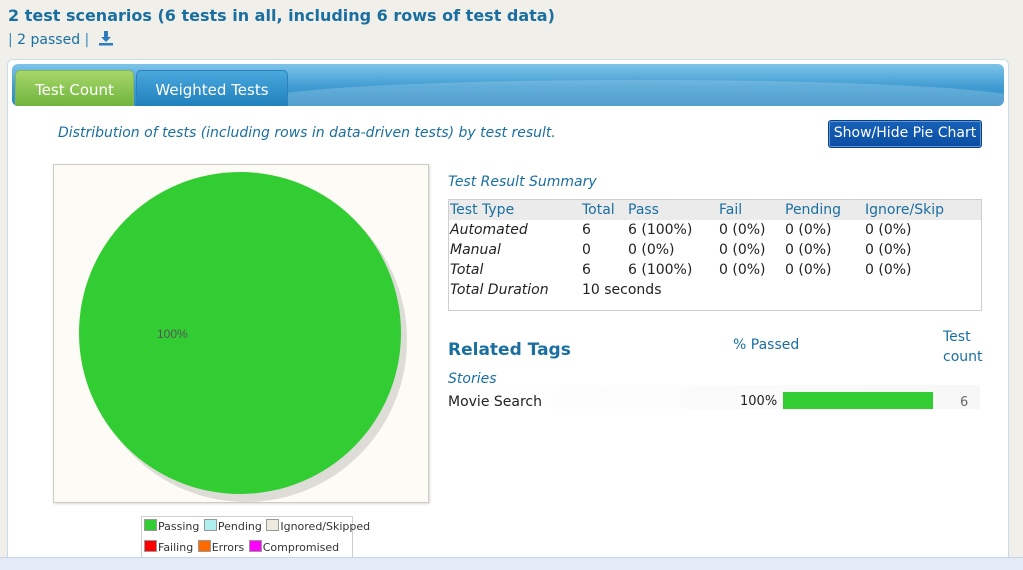 This screenshot has height=570, width=1023. What do you see at coordinates (711, 397) in the screenshot?
I see `tag-row-movie-search: Movie Search 100% 6` at bounding box center [711, 397].